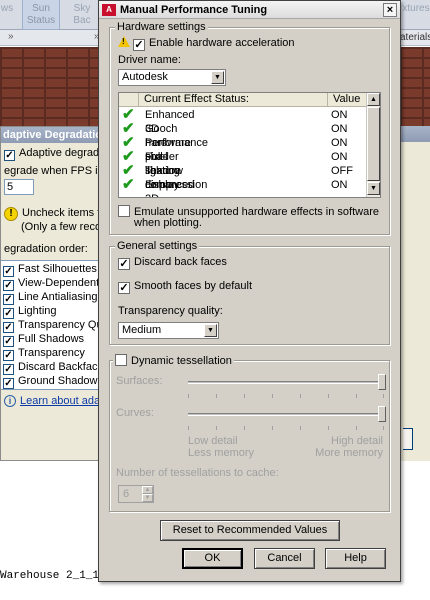  What do you see at coordinates (60, 325) in the screenshot?
I see `list-item-label: Transparency Qualit` at bounding box center [60, 325].